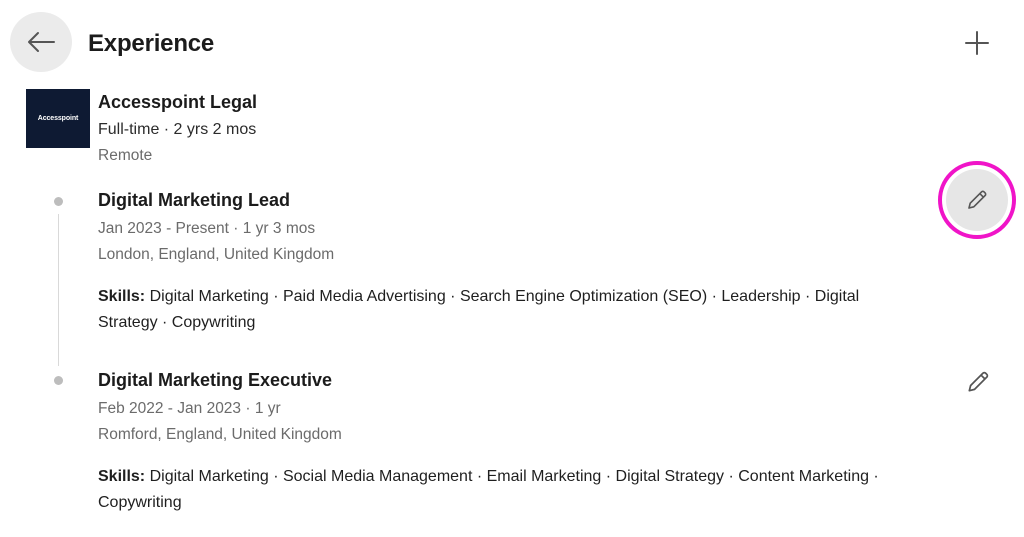 The image size is (1024, 537). I want to click on skills-line-2: Copywriting, so click(140, 502).